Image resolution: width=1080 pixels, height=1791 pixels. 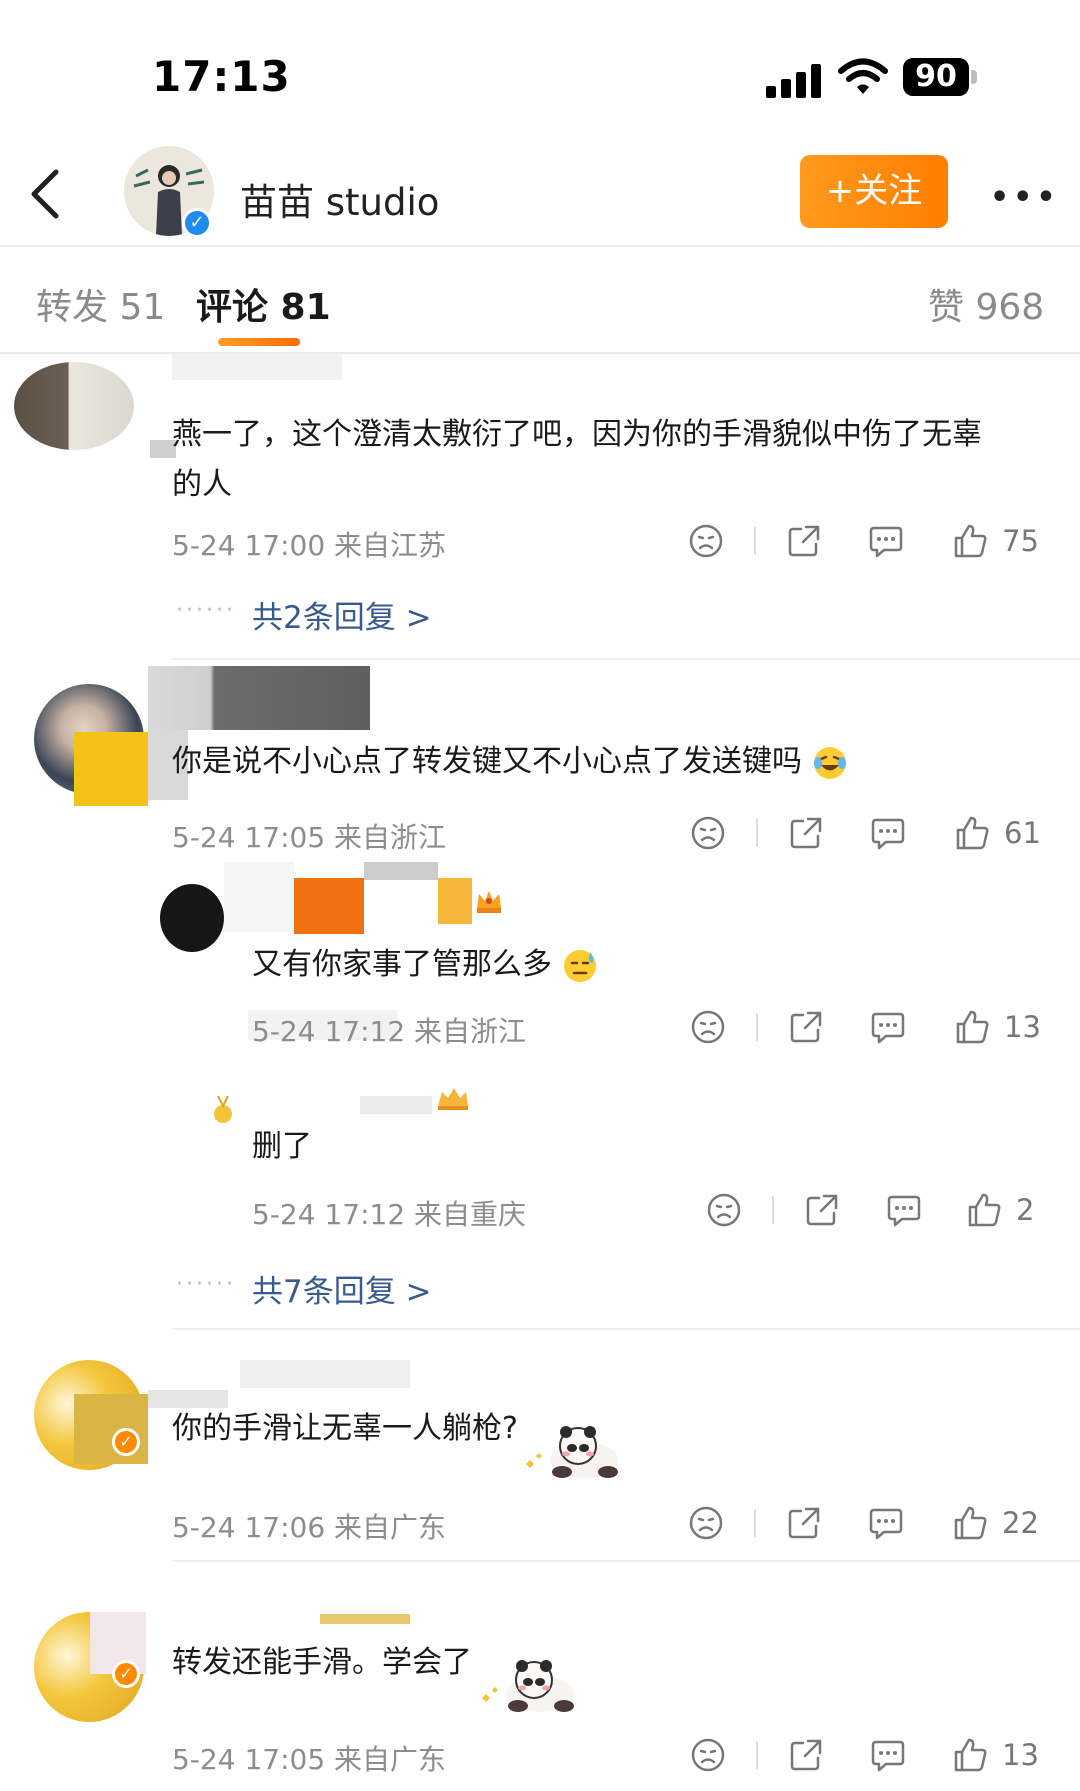 What do you see at coordinates (830, 763) in the screenshot?
I see `laughing-tears-emoji` at bounding box center [830, 763].